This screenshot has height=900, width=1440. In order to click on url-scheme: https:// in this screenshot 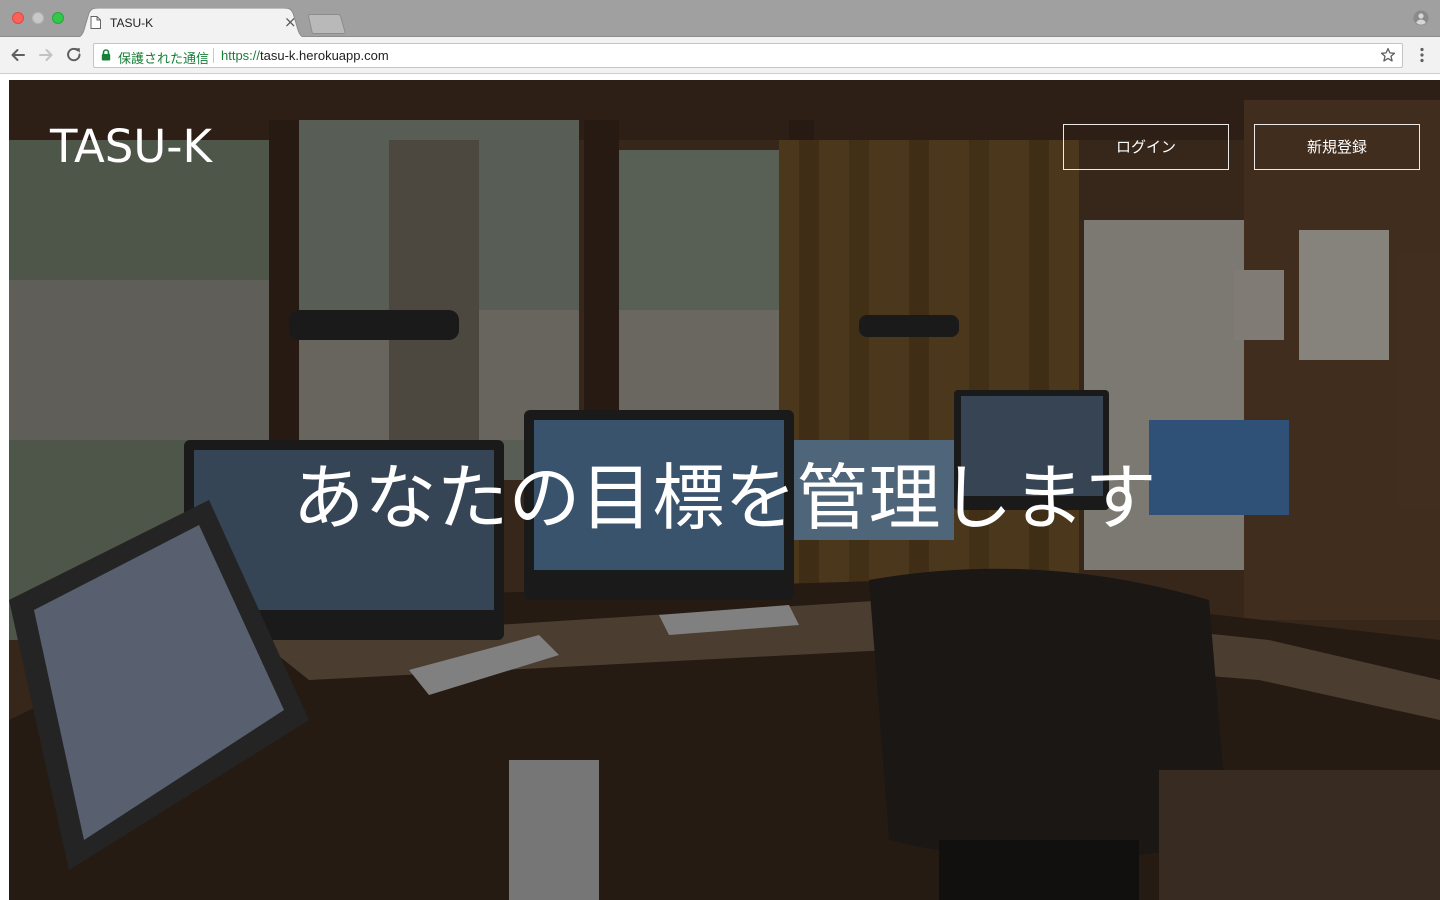, I will do `click(241, 55)`.